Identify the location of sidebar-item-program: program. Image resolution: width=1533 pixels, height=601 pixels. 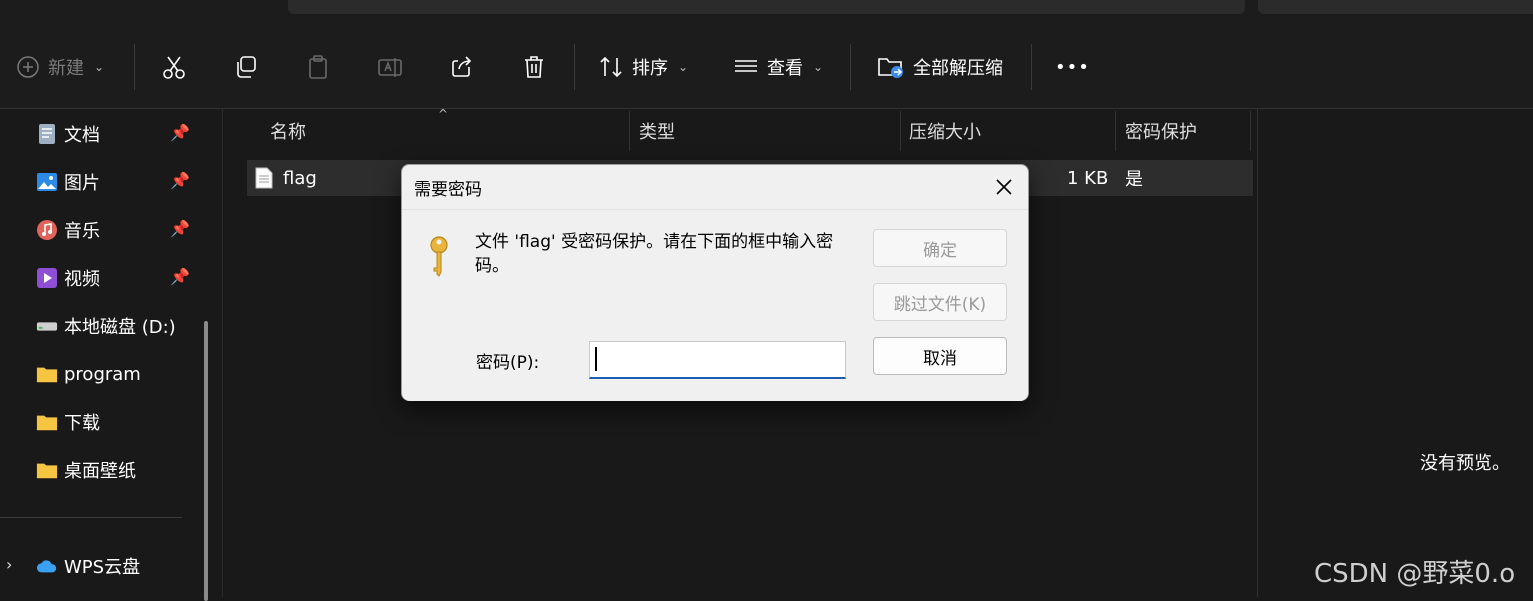
(88, 374).